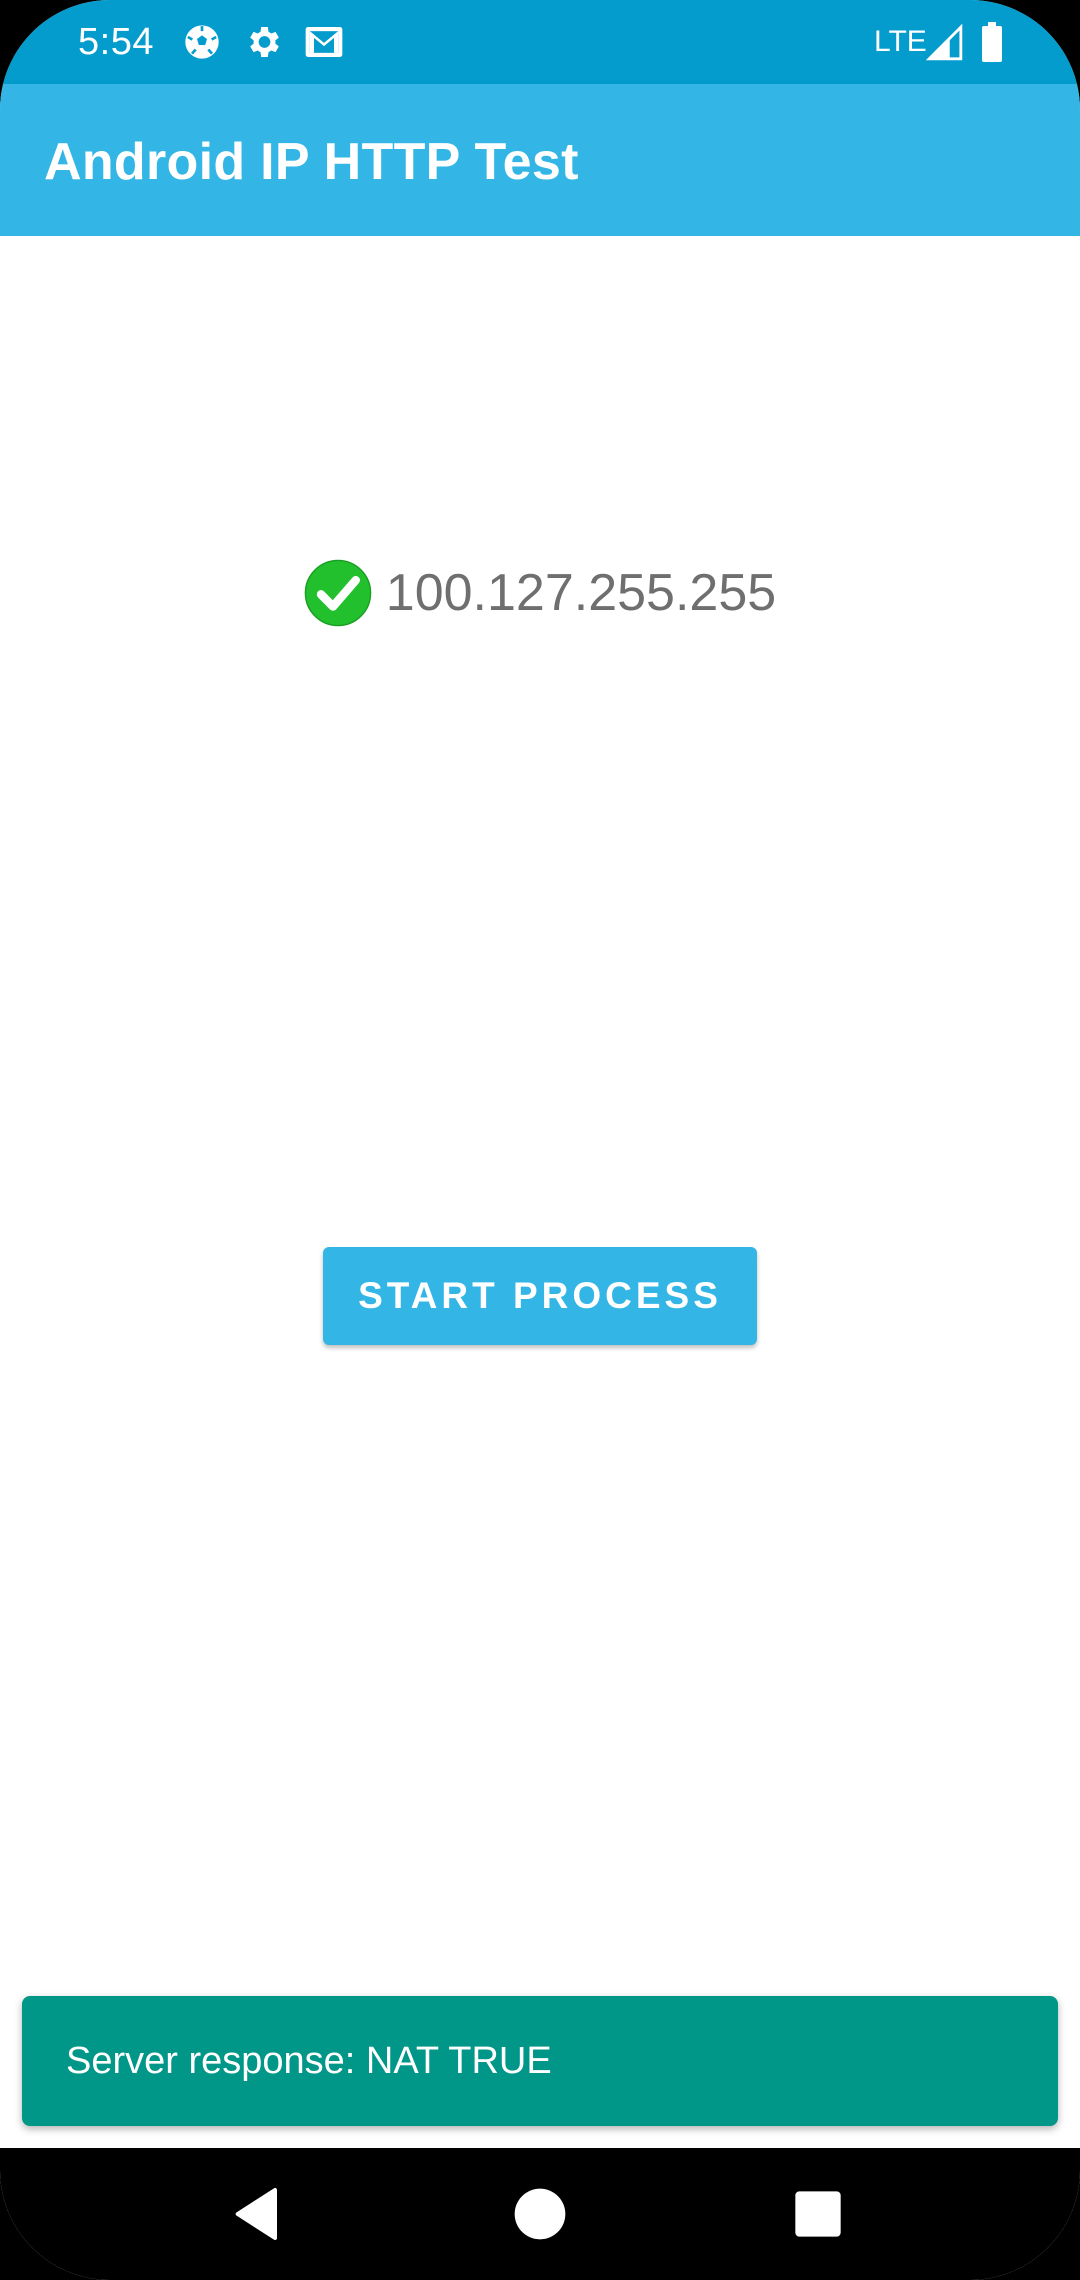 The height and width of the screenshot is (2280, 1080). What do you see at coordinates (116, 42) in the screenshot?
I see `status-time: 5:54` at bounding box center [116, 42].